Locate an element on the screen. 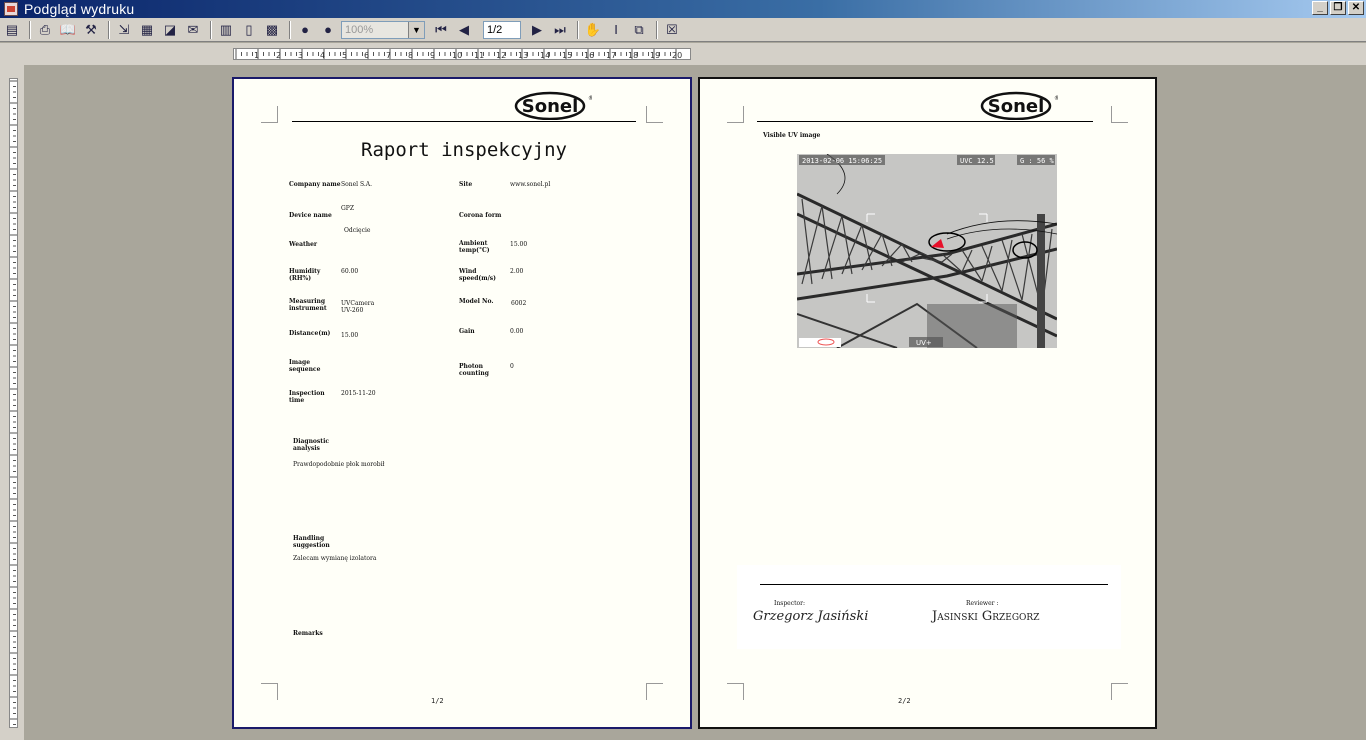 This screenshot has height=740, width=1366. field-label: Gain is located at coordinates (467, 331).